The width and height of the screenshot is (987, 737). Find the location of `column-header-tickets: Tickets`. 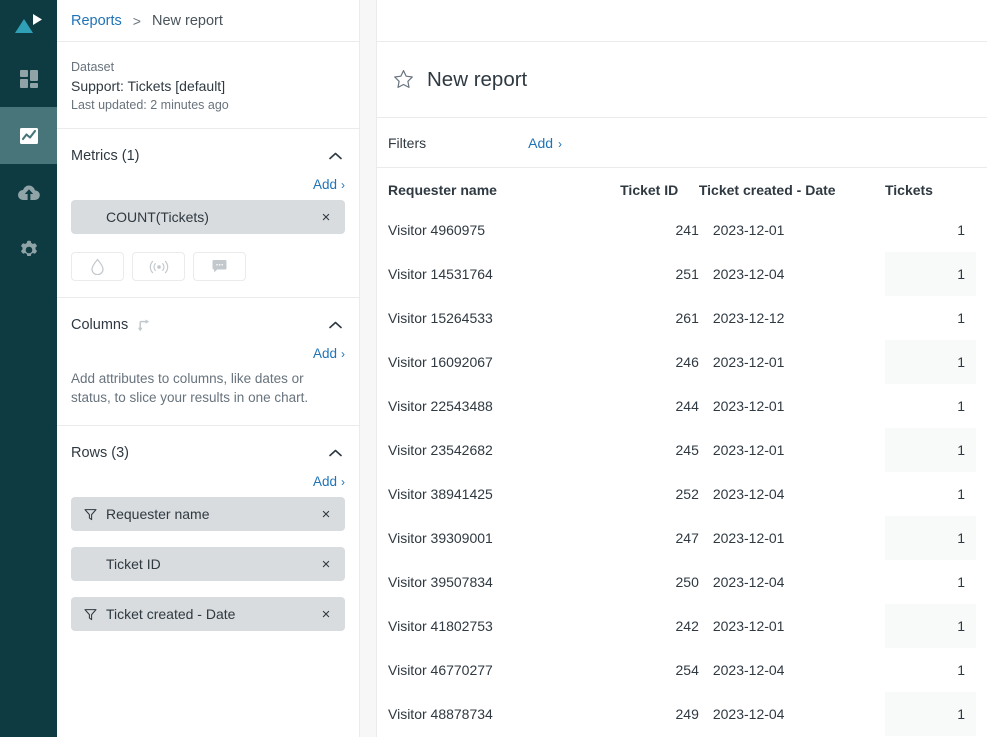

column-header-tickets: Tickets is located at coordinates (930, 188).